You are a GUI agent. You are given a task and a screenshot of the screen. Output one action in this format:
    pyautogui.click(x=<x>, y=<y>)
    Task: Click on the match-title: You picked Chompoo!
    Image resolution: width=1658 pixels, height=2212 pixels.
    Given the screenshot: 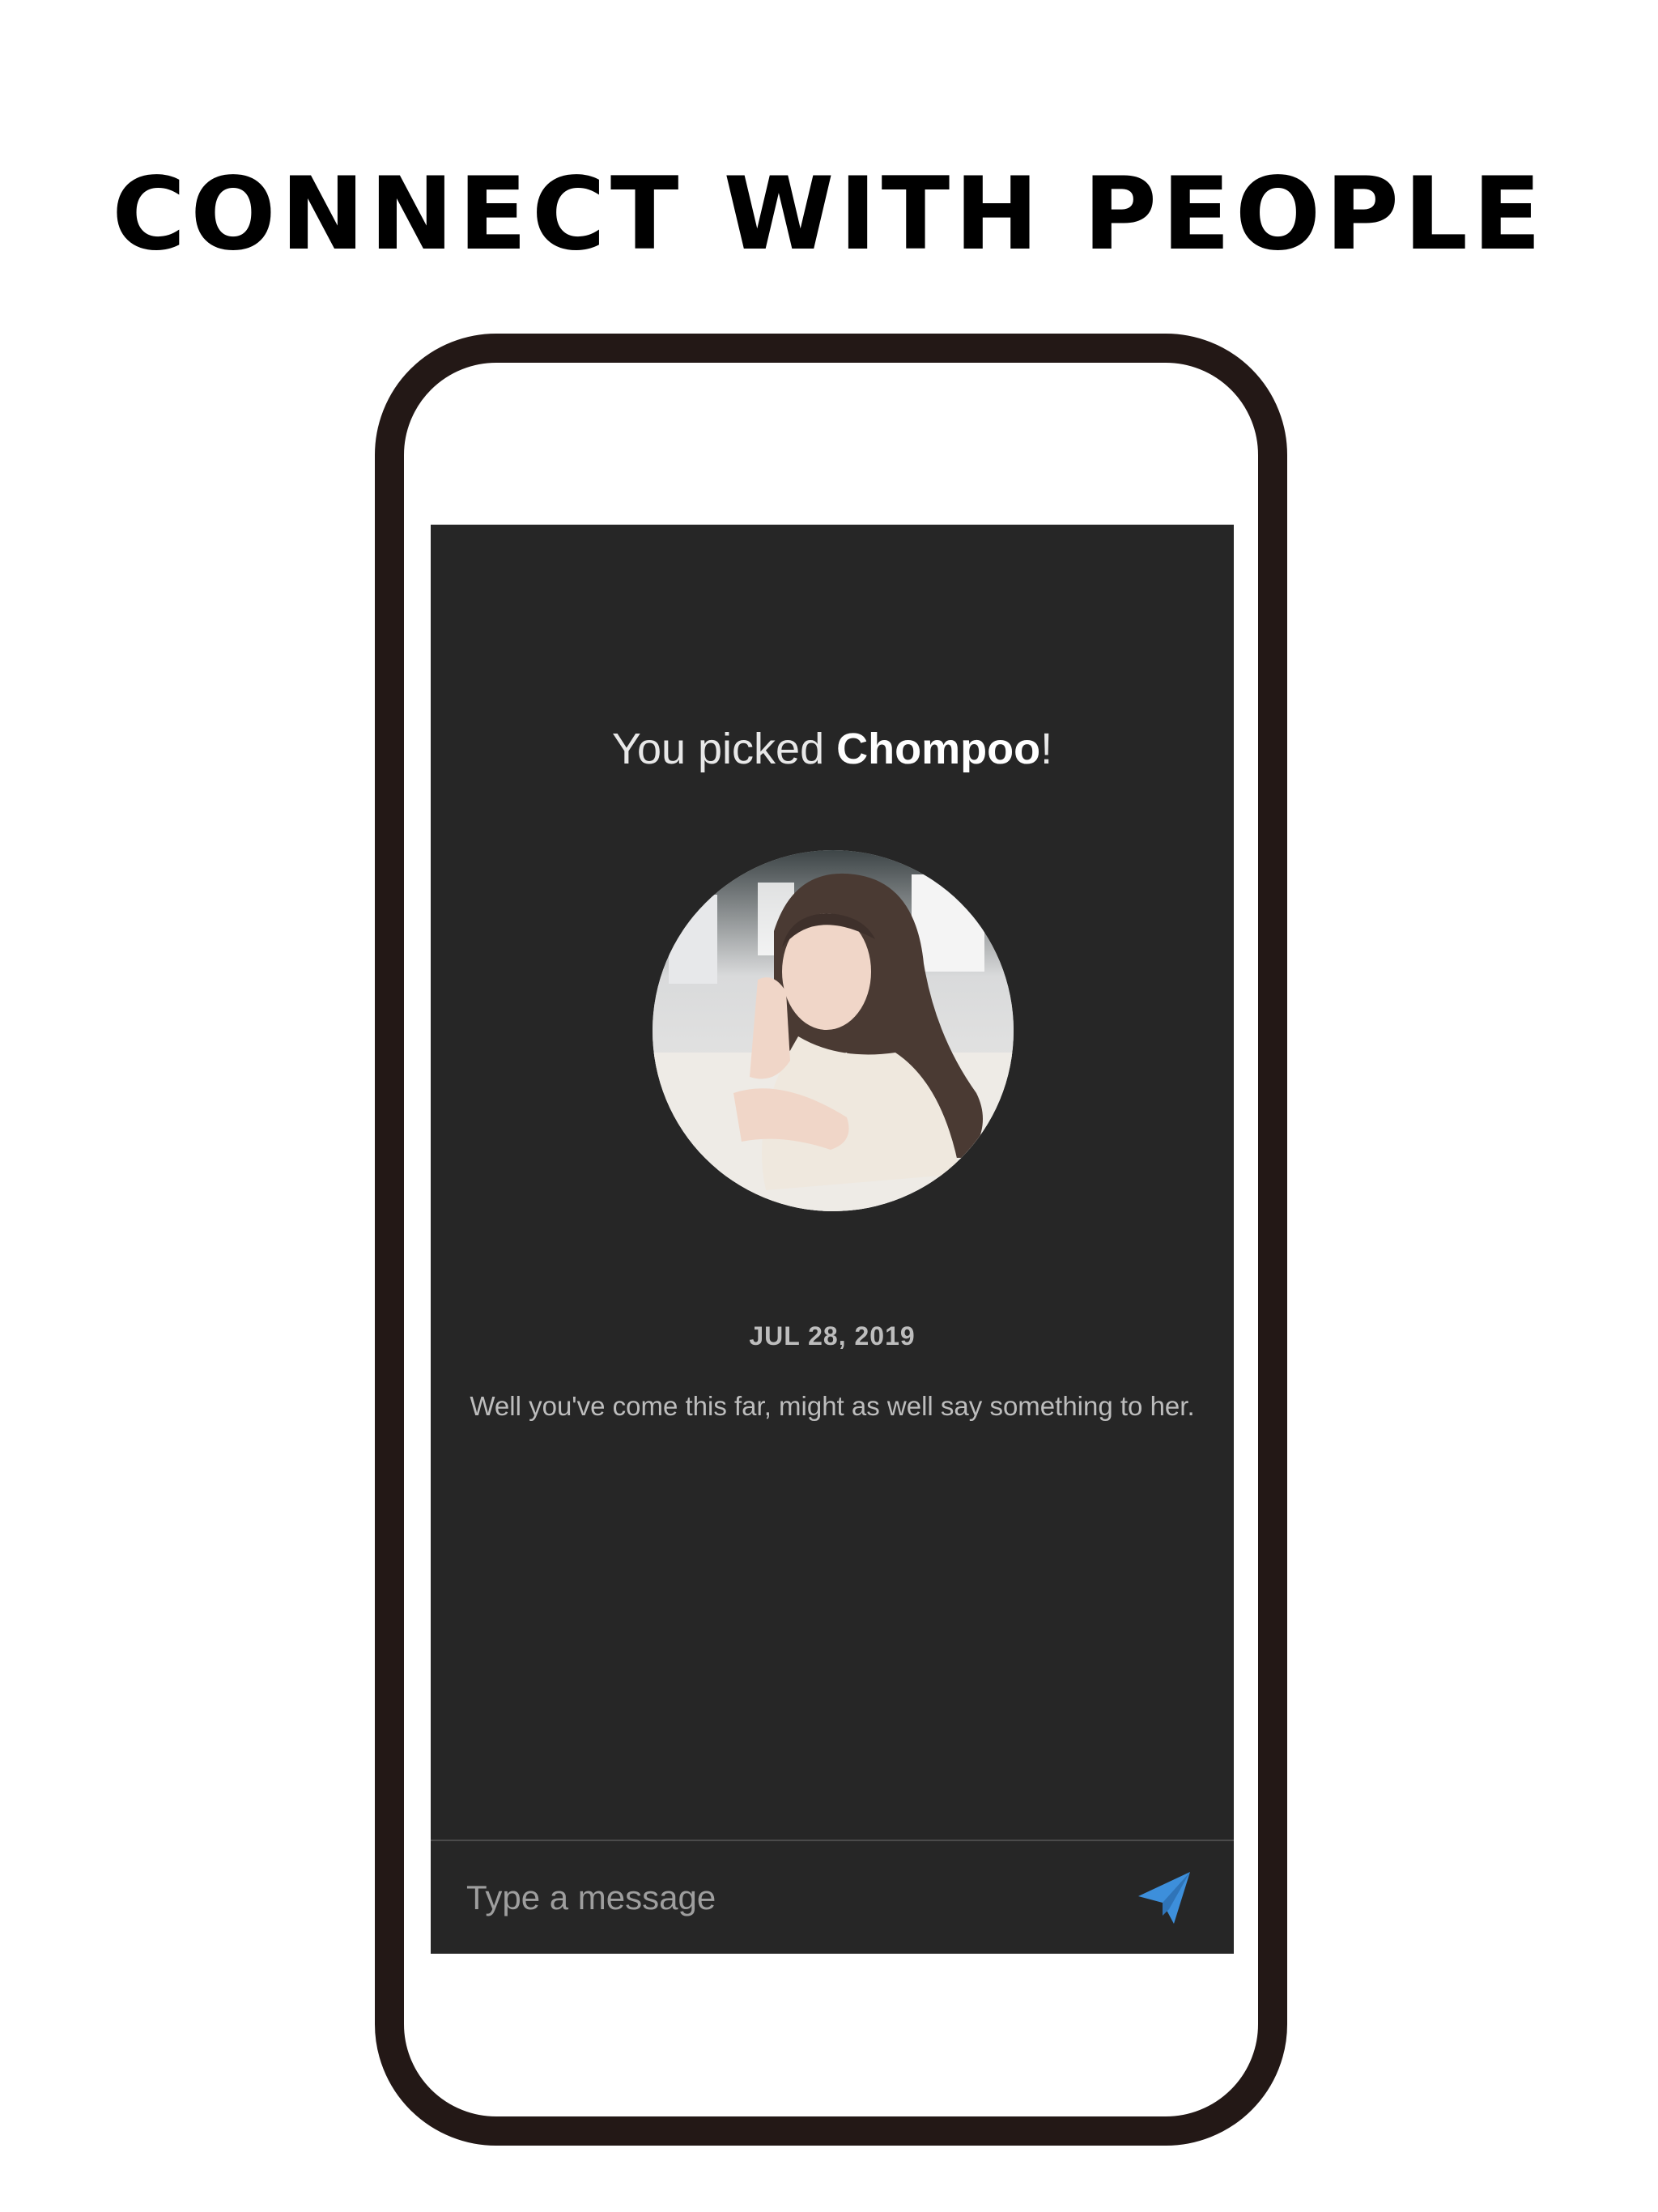 What is the action you would take?
    pyautogui.click(x=832, y=749)
    